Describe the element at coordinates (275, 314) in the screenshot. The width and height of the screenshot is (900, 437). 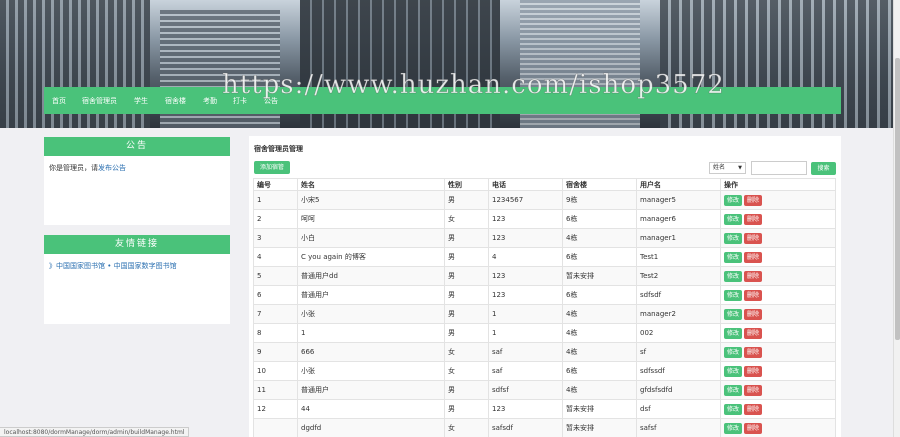
I see `cell-id: 7` at that location.